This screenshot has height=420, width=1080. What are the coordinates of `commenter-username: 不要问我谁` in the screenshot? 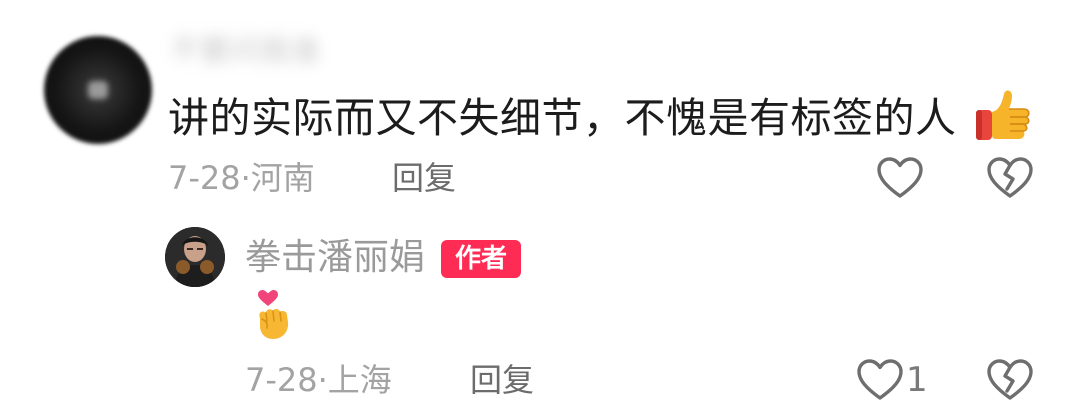 It's located at (245, 52).